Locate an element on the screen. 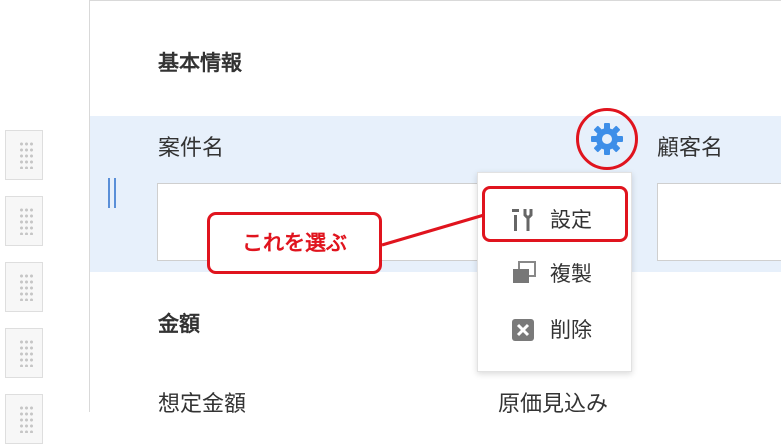 This screenshot has height=444, width=781. field-label-project-name: 案件名 is located at coordinates (191, 148).